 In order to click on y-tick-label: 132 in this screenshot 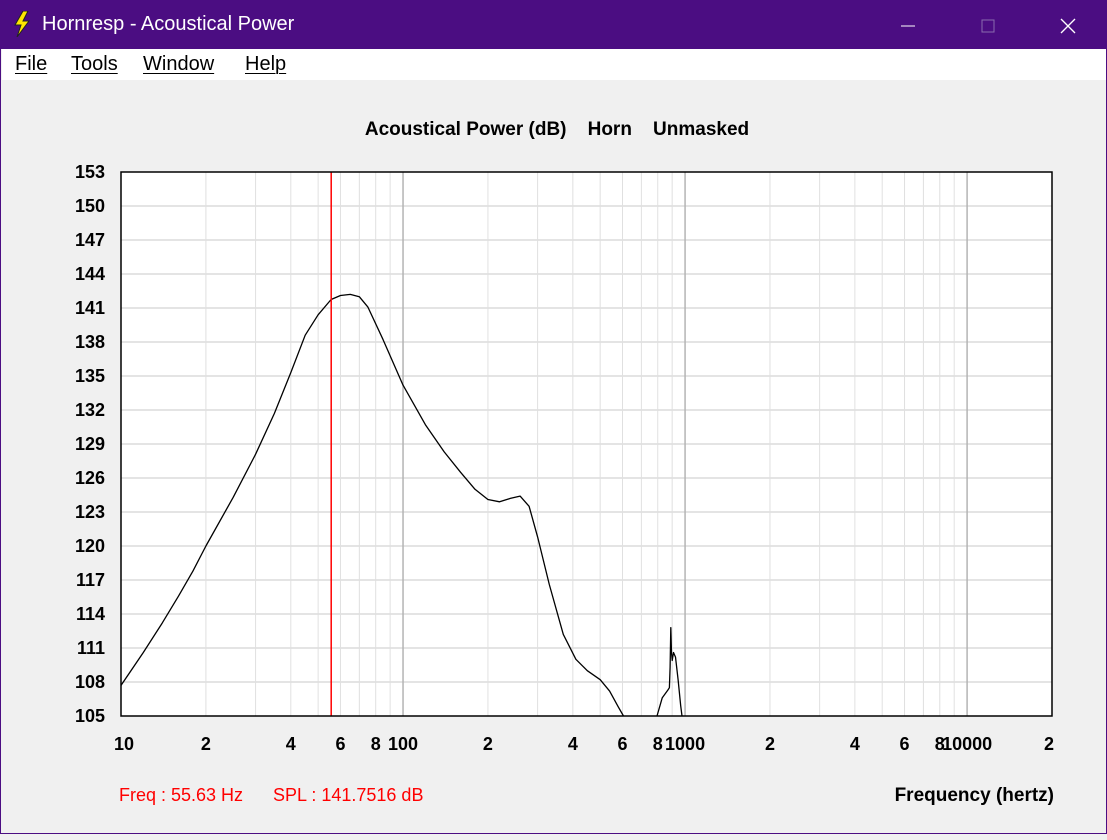, I will do `click(90, 410)`.